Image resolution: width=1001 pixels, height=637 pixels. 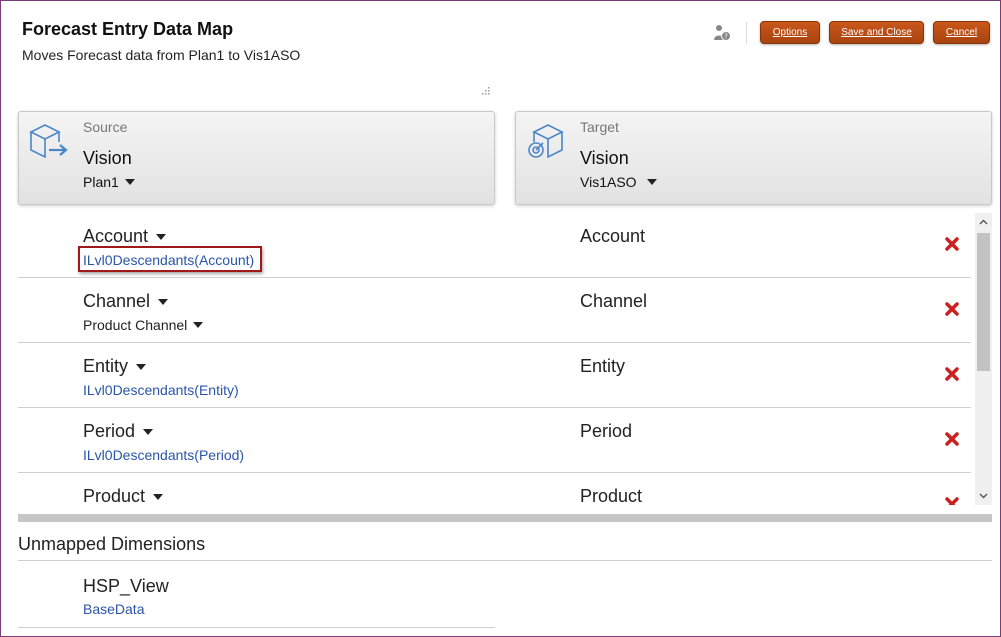 What do you see at coordinates (163, 455) in the screenshot?
I see `source-member-link: ILvl0Descendants(Period)` at bounding box center [163, 455].